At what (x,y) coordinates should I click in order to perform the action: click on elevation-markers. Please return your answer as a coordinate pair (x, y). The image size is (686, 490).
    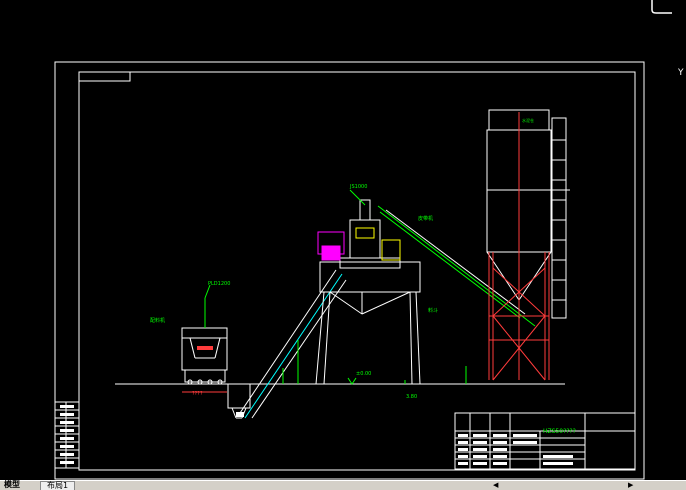
    Looking at the image, I should click on (374, 362).